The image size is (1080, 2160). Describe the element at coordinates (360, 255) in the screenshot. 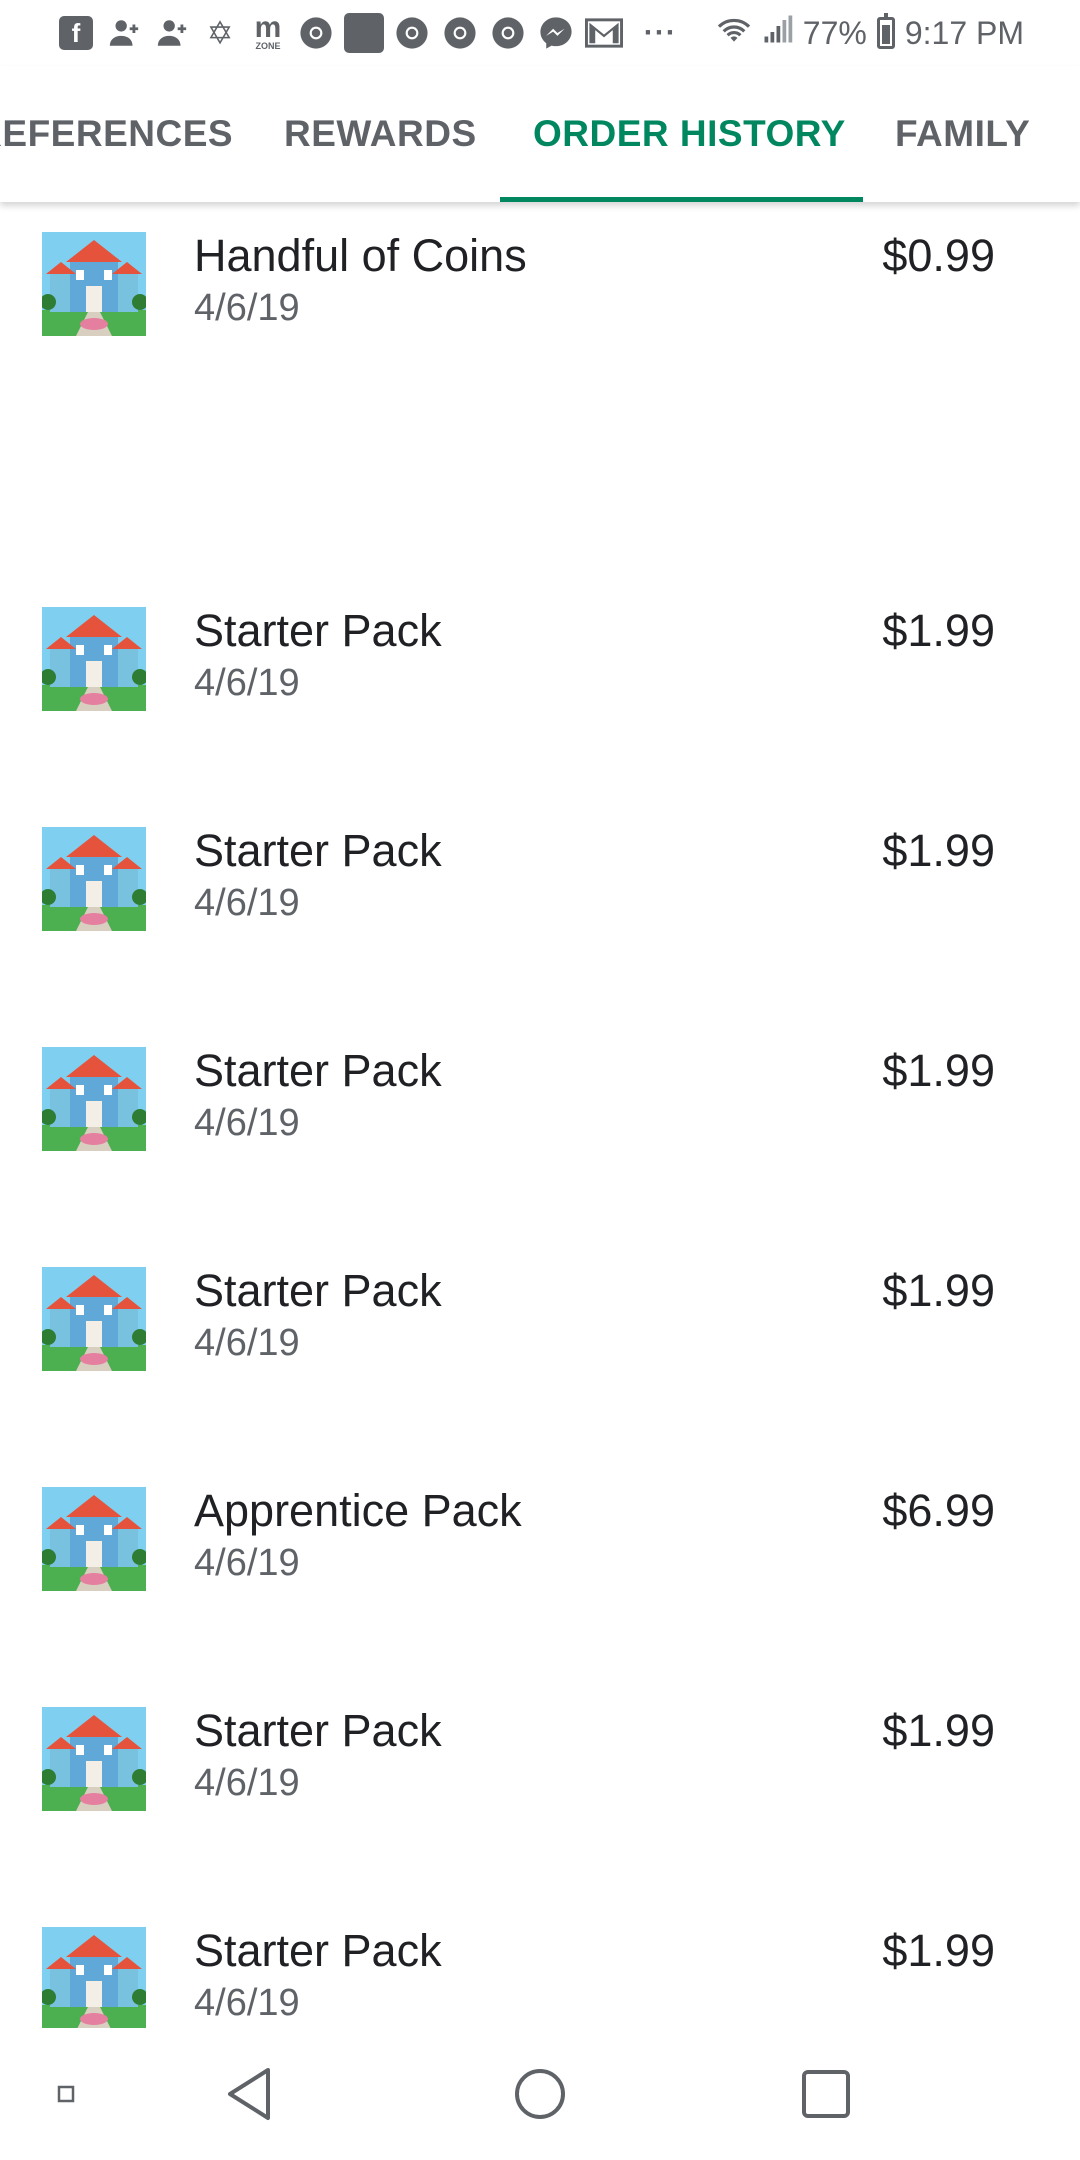

I see `order-item-title: Handful of Coins` at that location.